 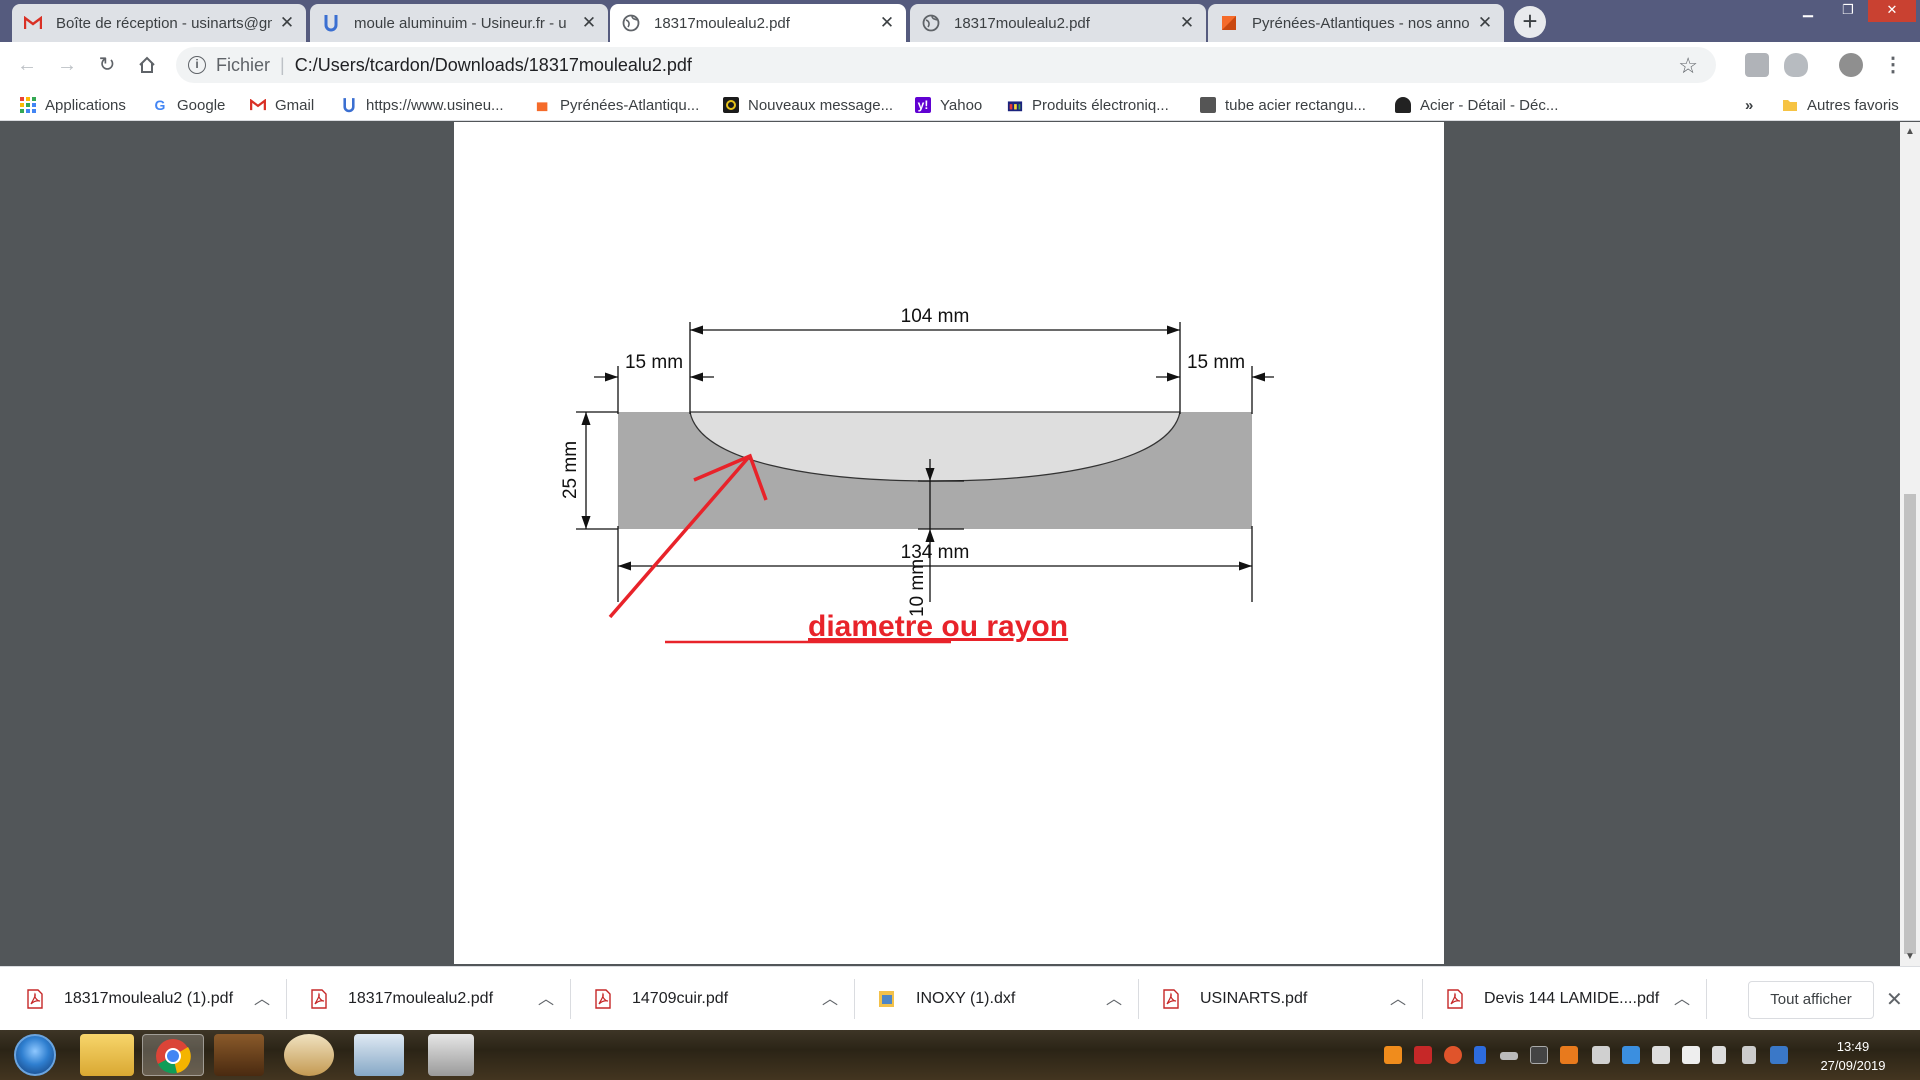 What do you see at coordinates (1853, 1056) in the screenshot?
I see `system-clock: 13:49 27/09/2019` at bounding box center [1853, 1056].